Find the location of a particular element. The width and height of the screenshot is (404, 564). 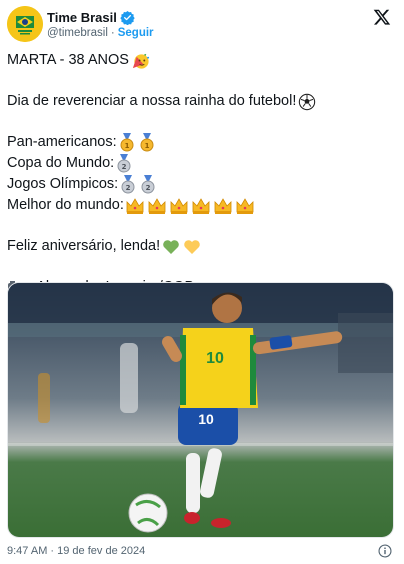

tweet-line: Jogos Olímpicos: 22 is located at coordinates (202, 184).